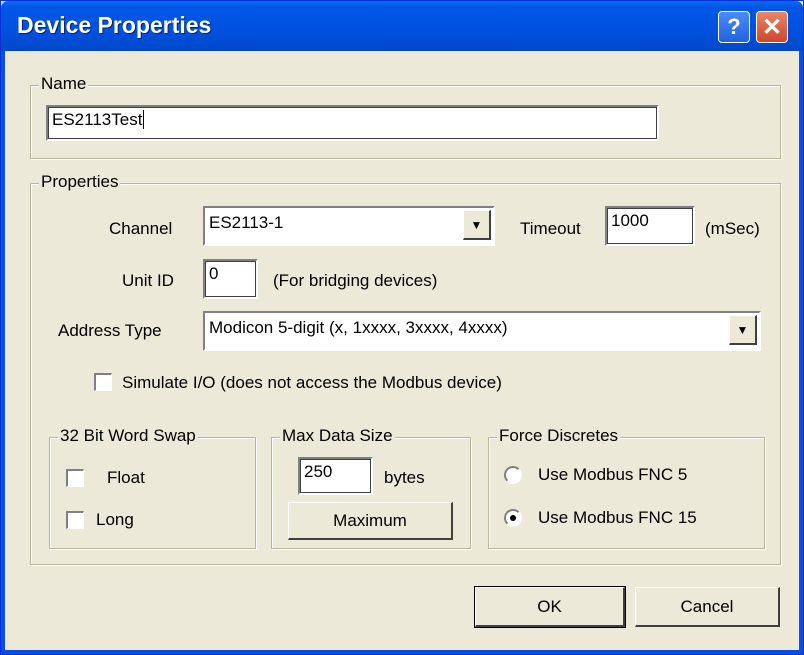 The width and height of the screenshot is (804, 655). What do you see at coordinates (144, 119) in the screenshot?
I see `text-cursor` at bounding box center [144, 119].